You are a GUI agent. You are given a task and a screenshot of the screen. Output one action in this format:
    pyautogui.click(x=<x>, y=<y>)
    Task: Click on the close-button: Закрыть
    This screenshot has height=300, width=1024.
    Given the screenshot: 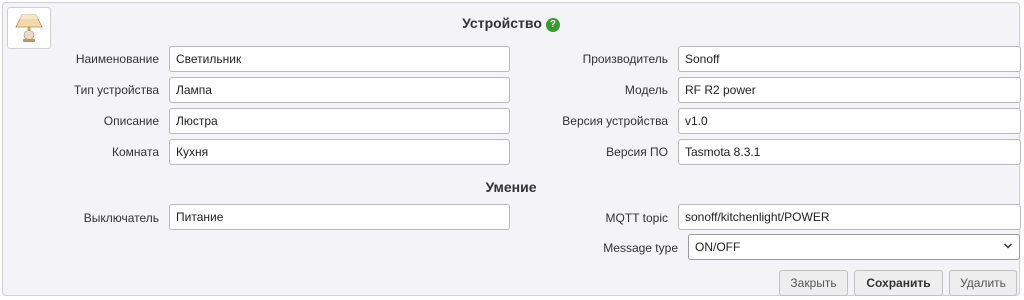 What is the action you would take?
    pyautogui.click(x=813, y=283)
    